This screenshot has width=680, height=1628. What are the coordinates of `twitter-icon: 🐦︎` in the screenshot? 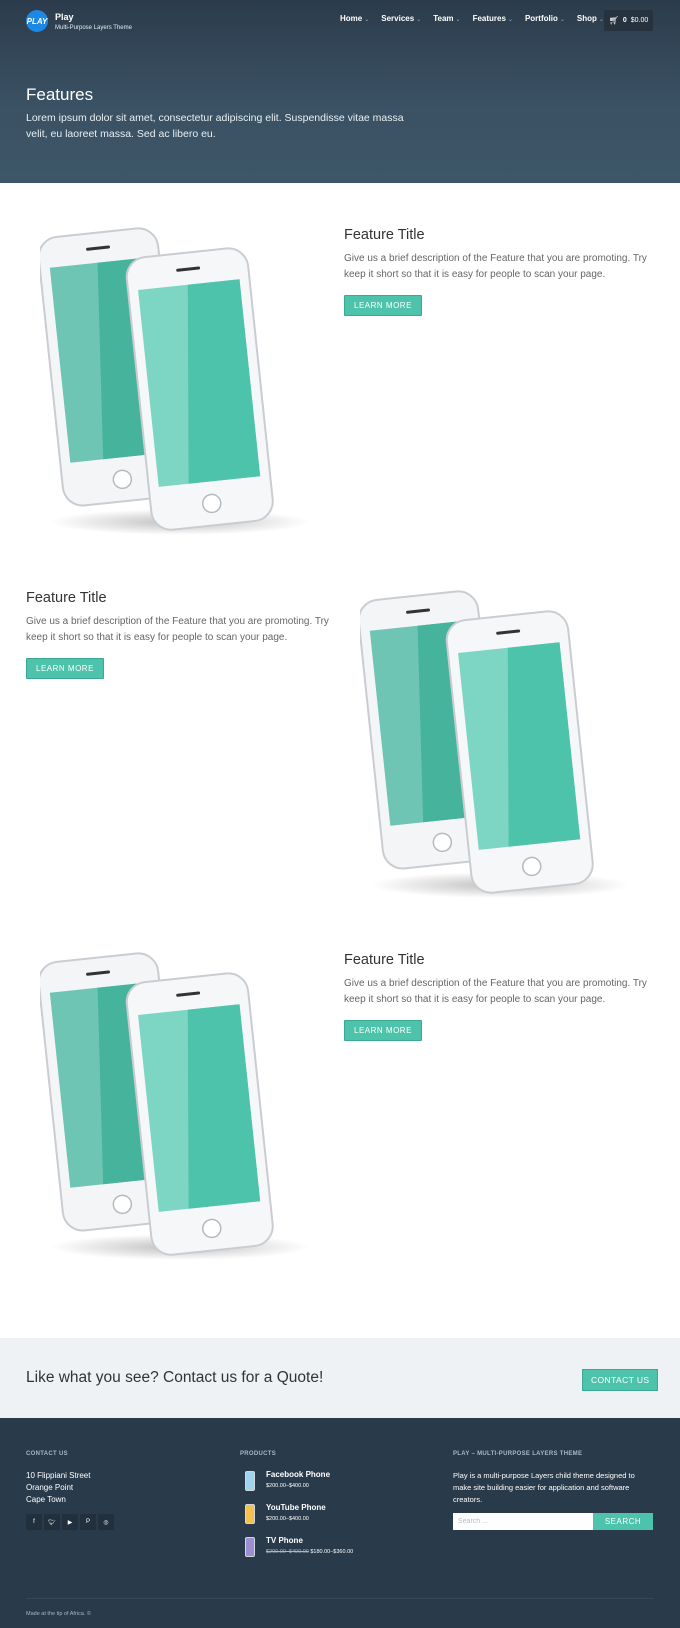 It's located at (52, 1522).